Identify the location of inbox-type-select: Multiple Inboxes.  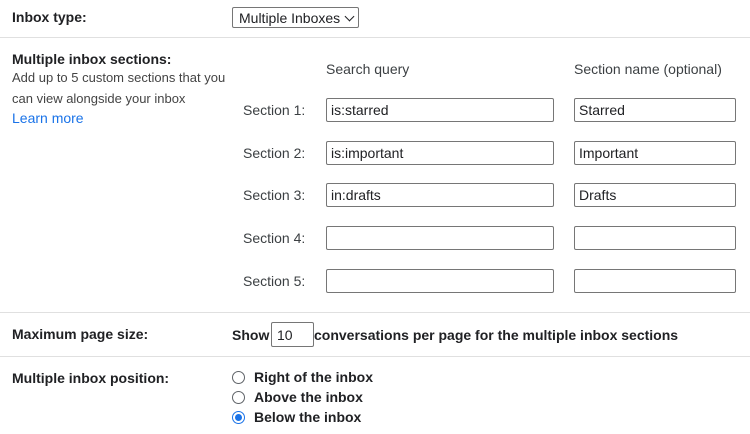
(295, 17).